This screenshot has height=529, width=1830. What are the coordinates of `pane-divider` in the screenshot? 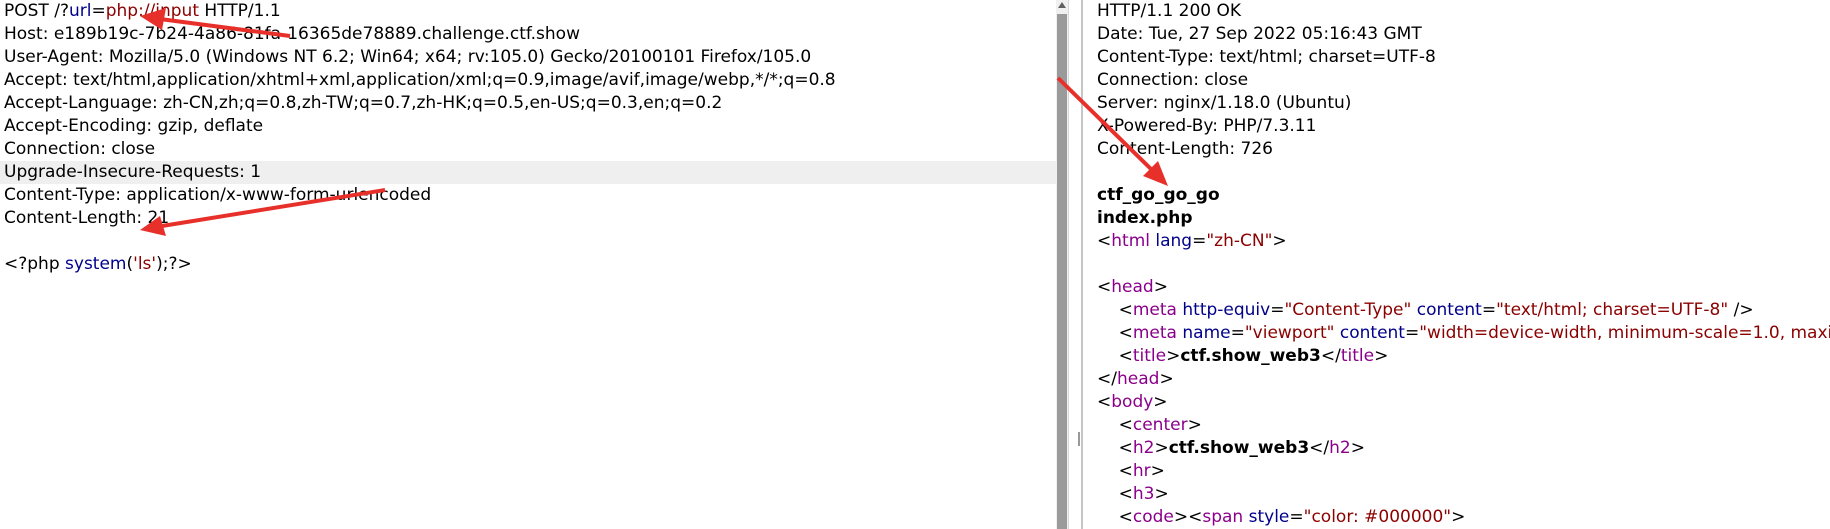 It's located at (1070, 264).